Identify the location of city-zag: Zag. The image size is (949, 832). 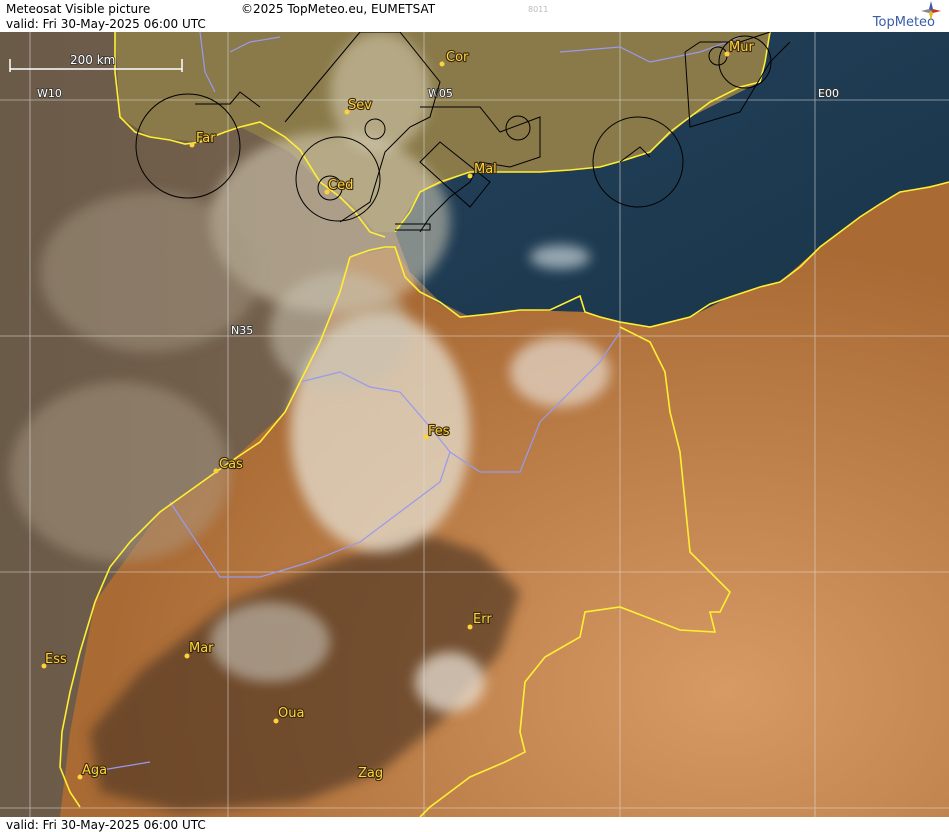
(370, 773).